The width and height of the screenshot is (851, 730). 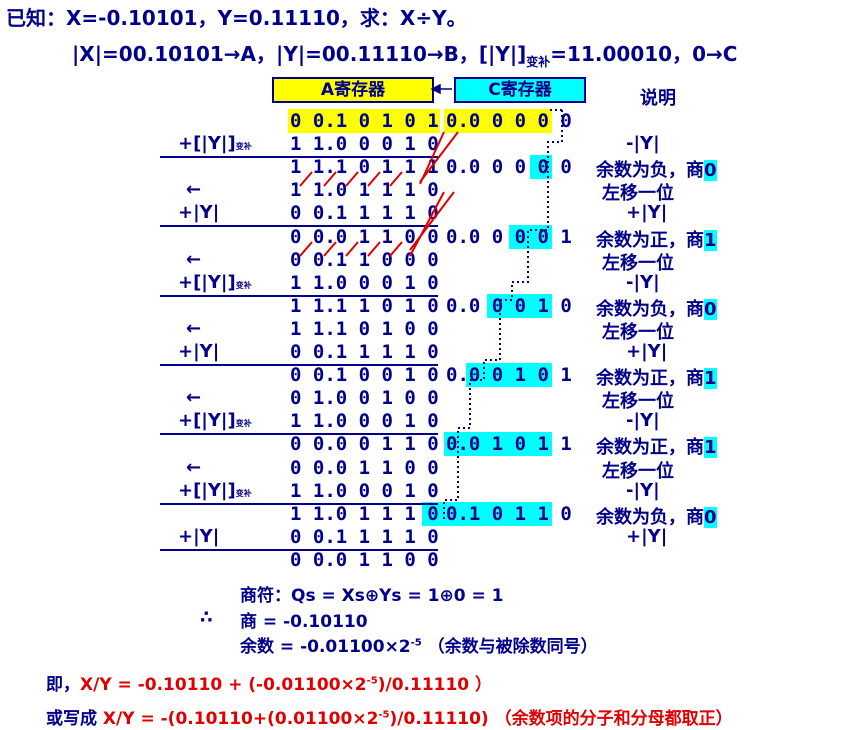 What do you see at coordinates (372, 681) in the screenshot?
I see `footer1-exp: -5` at bounding box center [372, 681].